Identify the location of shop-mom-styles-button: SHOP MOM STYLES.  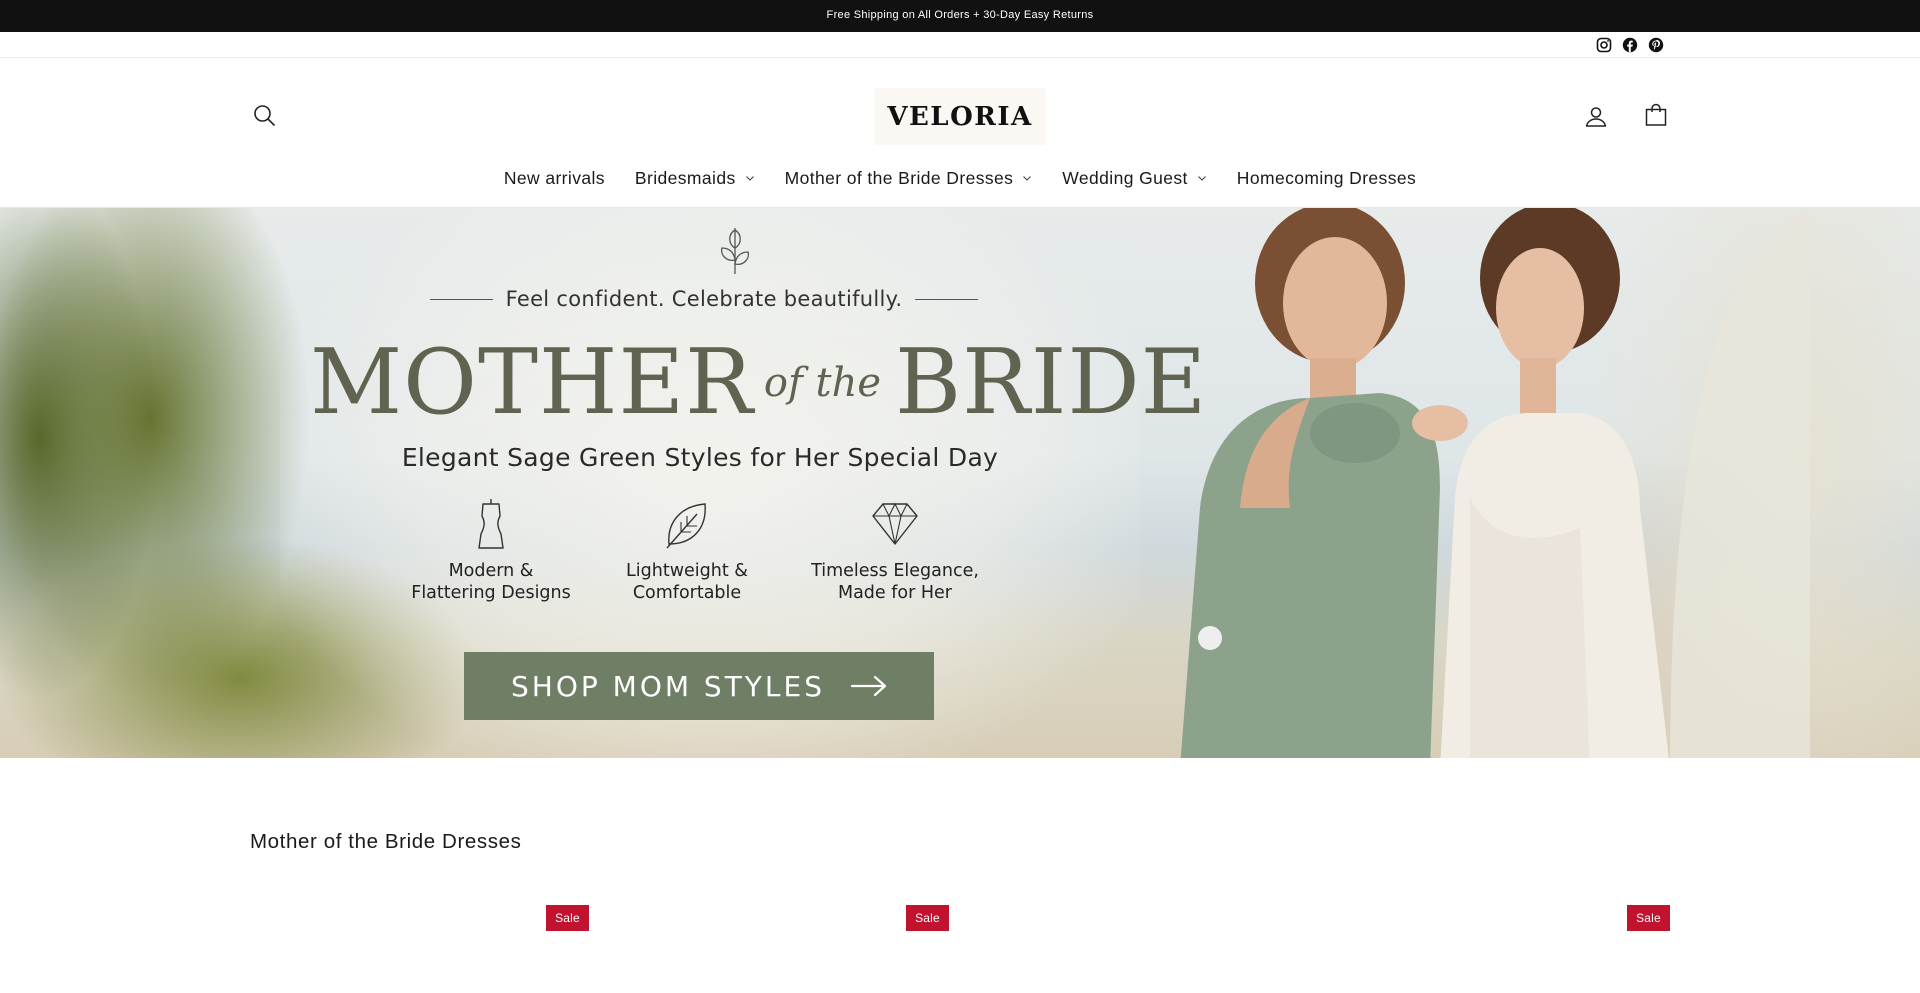
(699, 686).